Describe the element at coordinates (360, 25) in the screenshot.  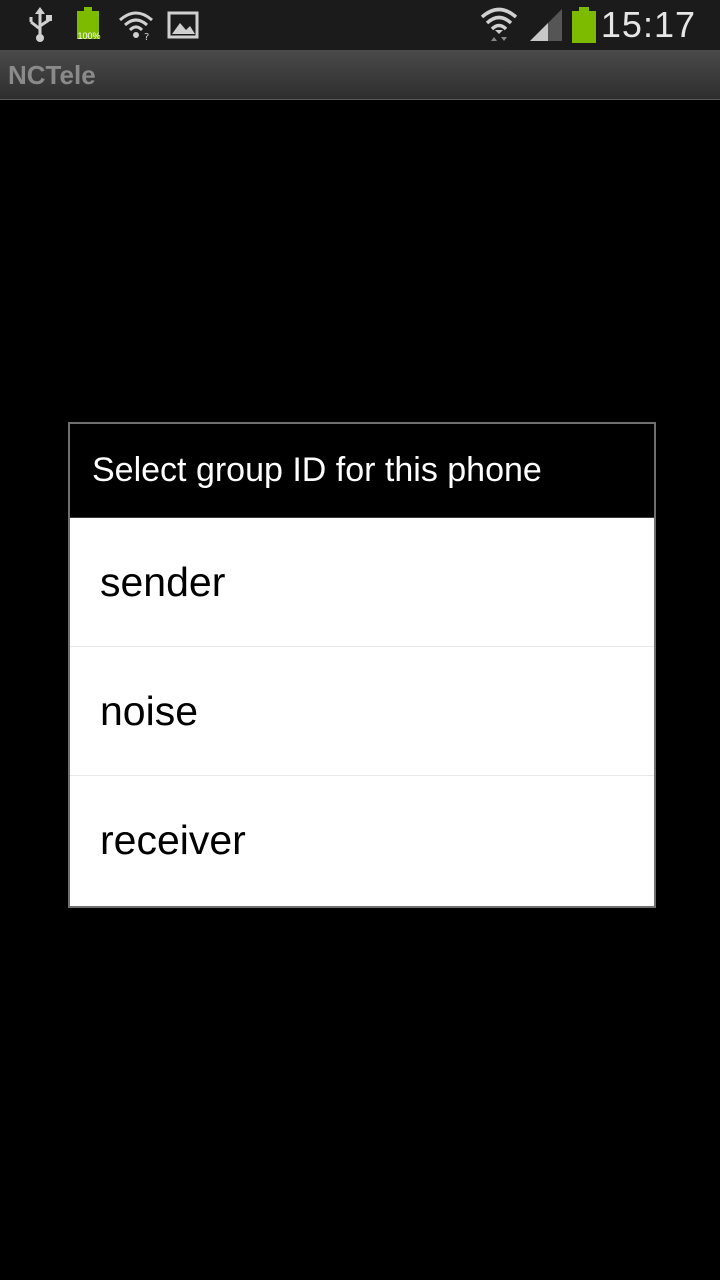
I see `status-bar: 100% ? 15:17` at that location.